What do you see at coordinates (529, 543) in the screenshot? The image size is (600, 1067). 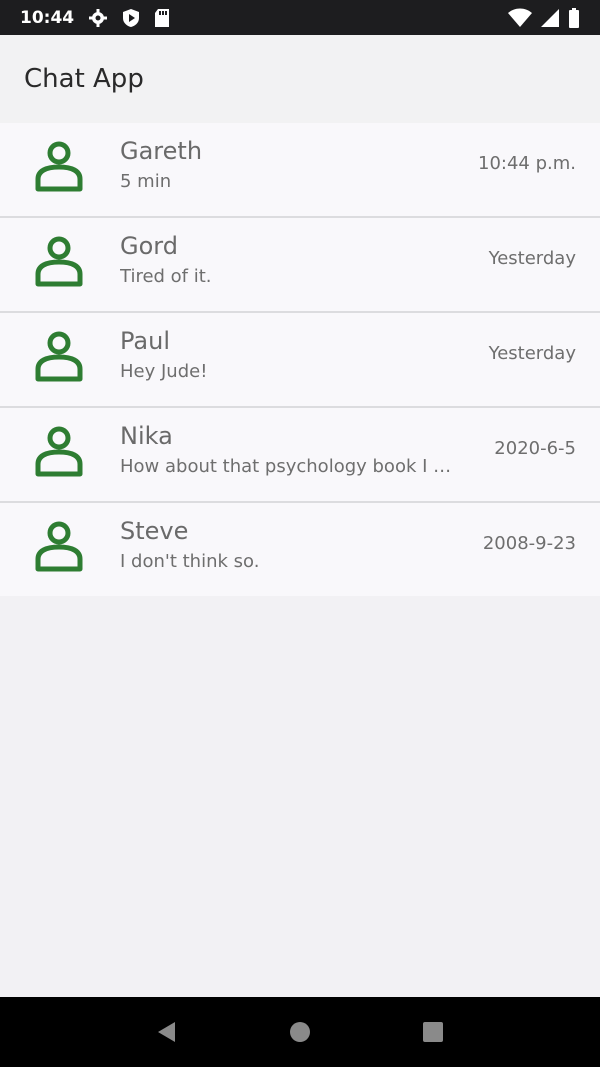 I see `chat-time: 2008-9-23` at bounding box center [529, 543].